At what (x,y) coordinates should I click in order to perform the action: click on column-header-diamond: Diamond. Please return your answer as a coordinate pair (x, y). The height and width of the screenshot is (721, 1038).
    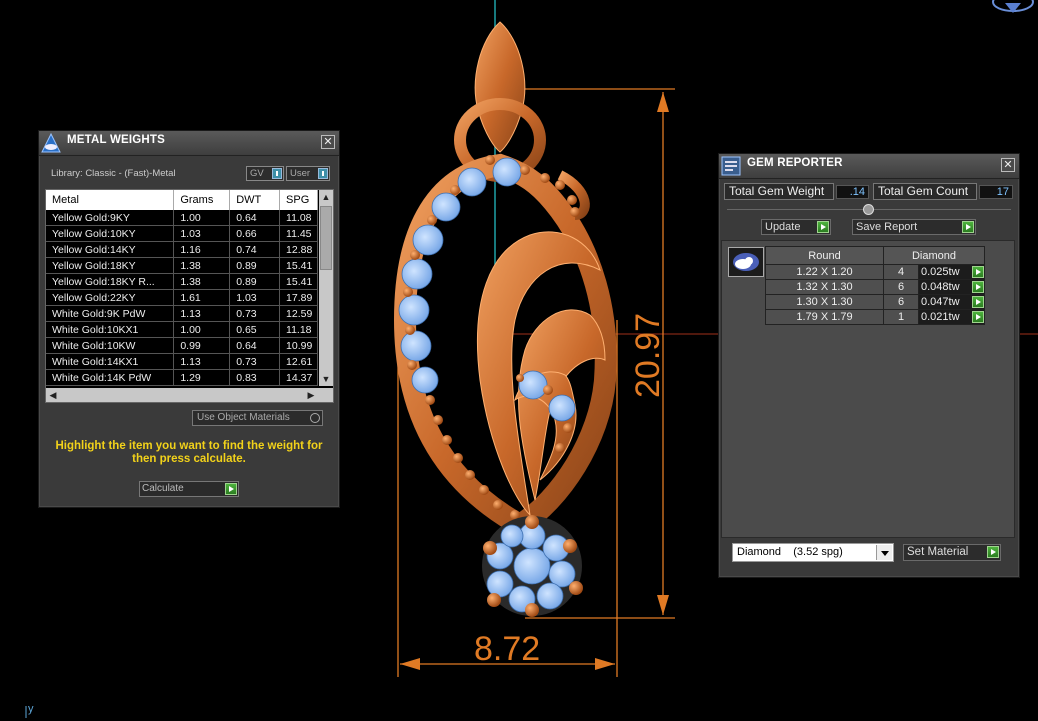
    Looking at the image, I should click on (934, 255).